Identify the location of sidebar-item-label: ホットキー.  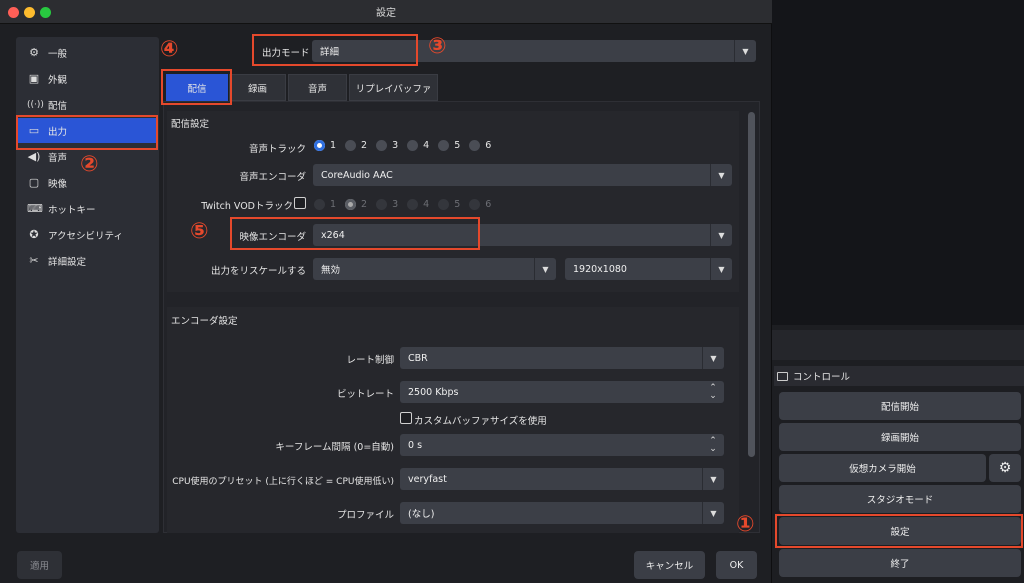
(72, 210).